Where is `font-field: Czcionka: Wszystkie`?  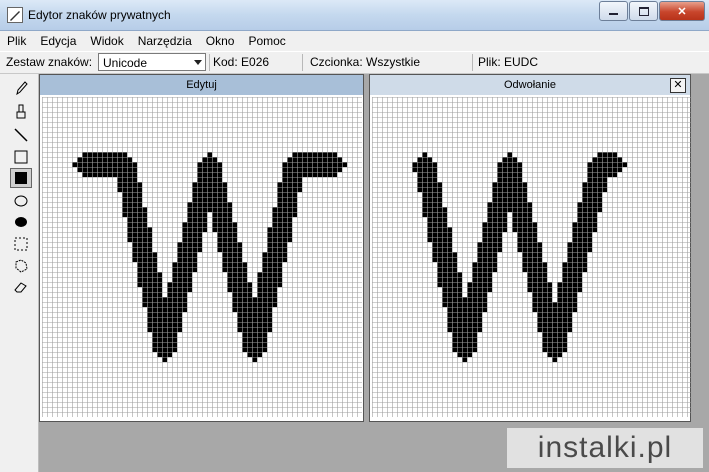 font-field: Czcionka: Wszystkie is located at coordinates (365, 62).